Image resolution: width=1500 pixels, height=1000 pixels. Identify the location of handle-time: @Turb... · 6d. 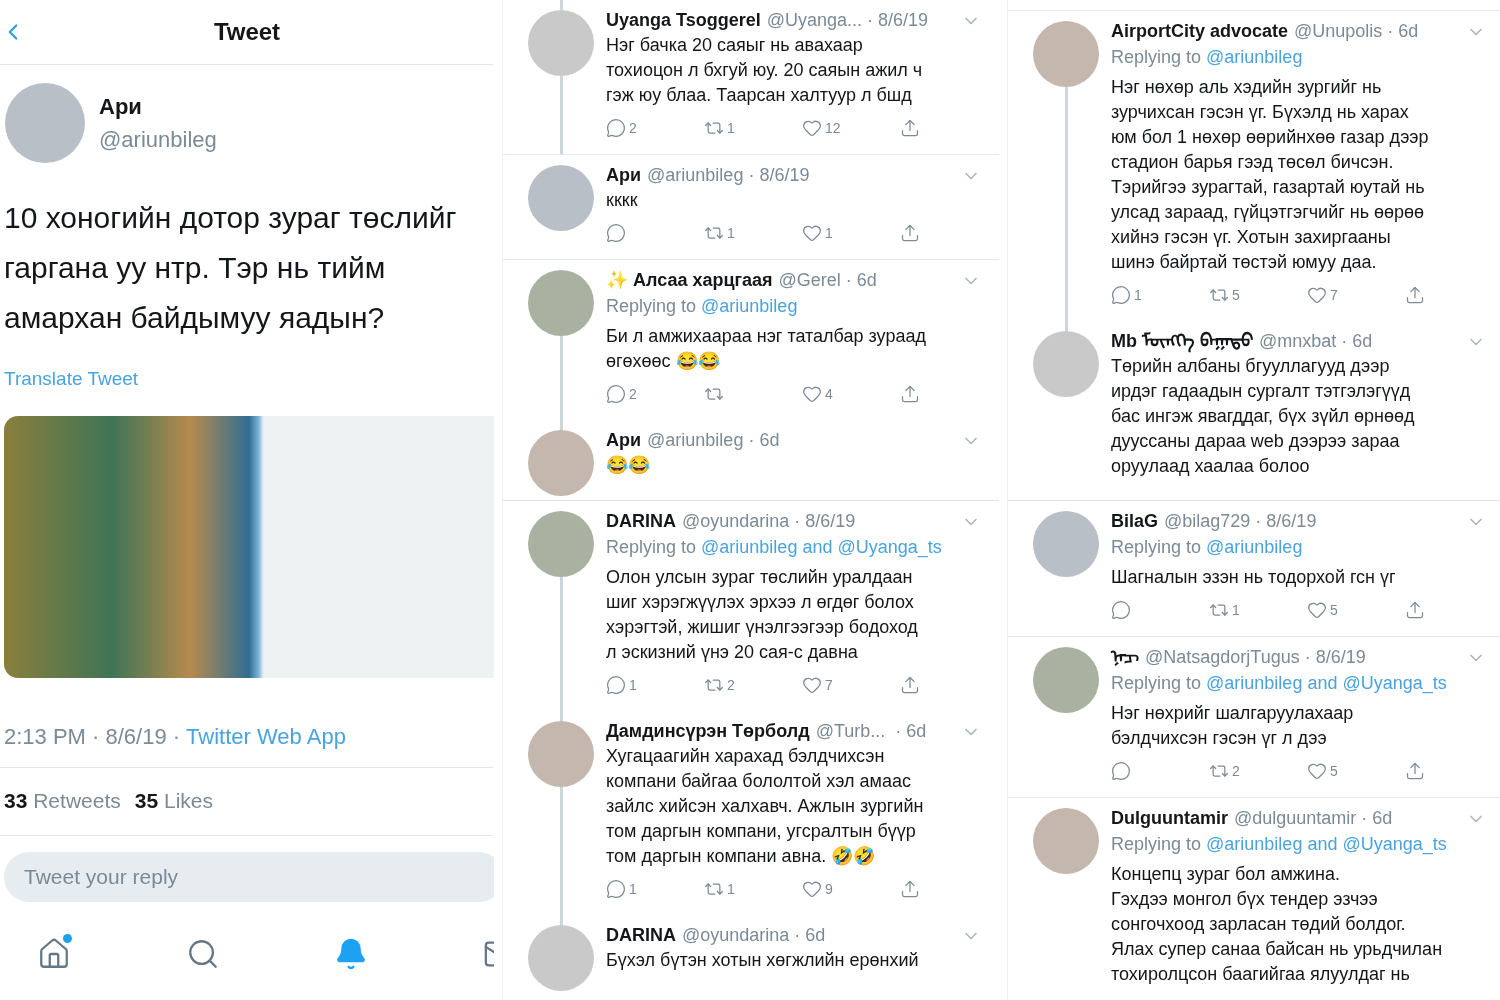
(871, 731).